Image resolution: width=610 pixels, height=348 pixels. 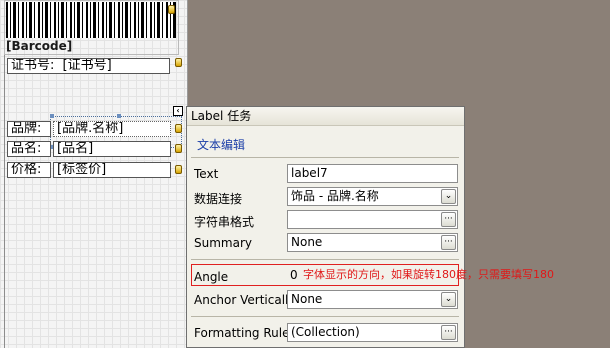 What do you see at coordinates (372, 332) in the screenshot?
I see `formatting-rules-field: (Collection) ···` at bounding box center [372, 332].